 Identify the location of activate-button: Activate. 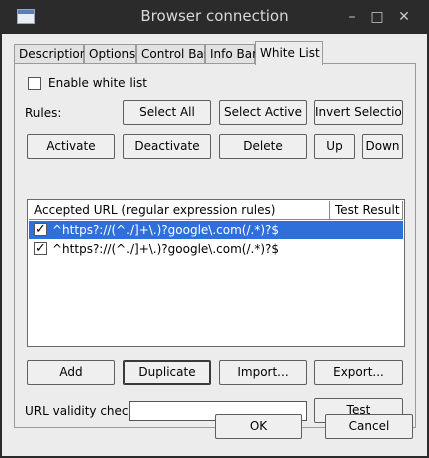
(71, 146).